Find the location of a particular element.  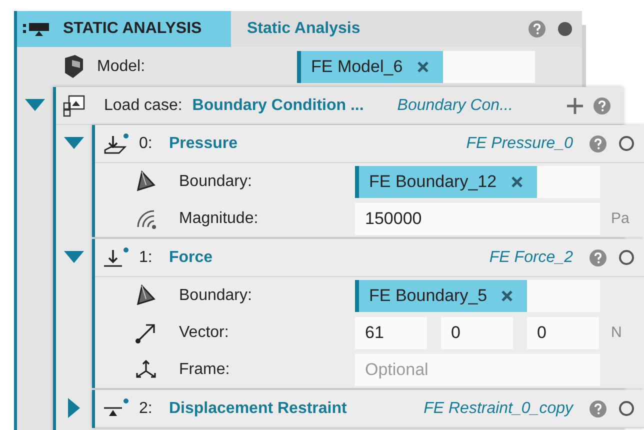

unit-label: Pa is located at coordinates (620, 218).